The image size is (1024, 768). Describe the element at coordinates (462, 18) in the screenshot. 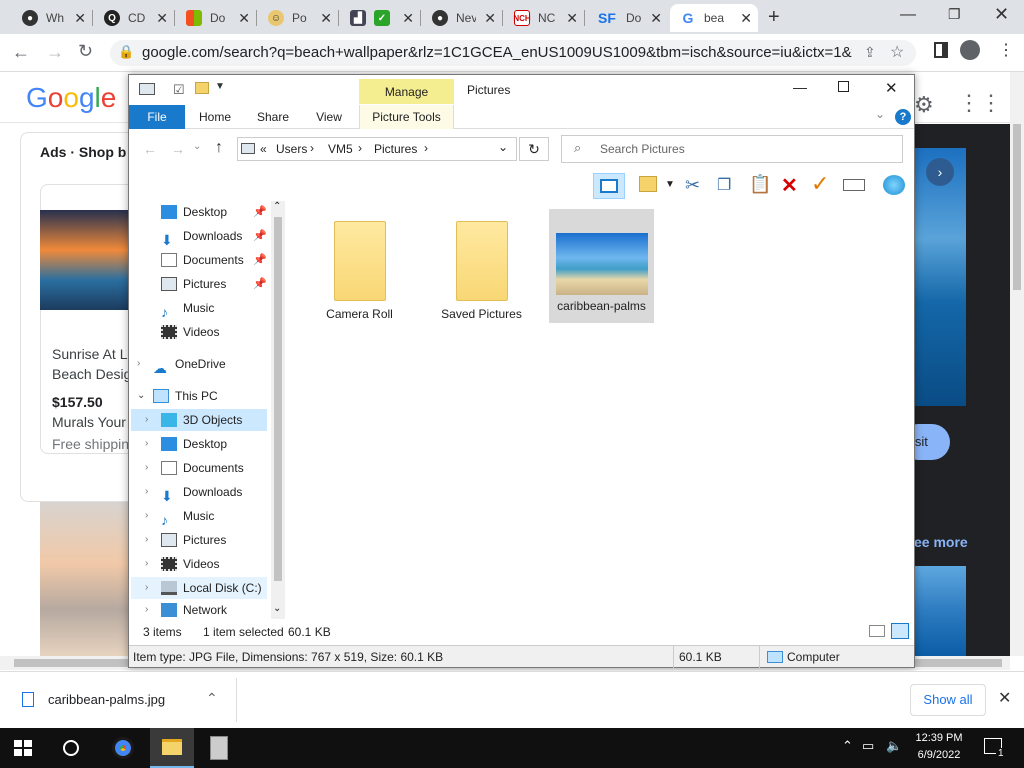

I see `tab-5: ● Nev ✕` at that location.